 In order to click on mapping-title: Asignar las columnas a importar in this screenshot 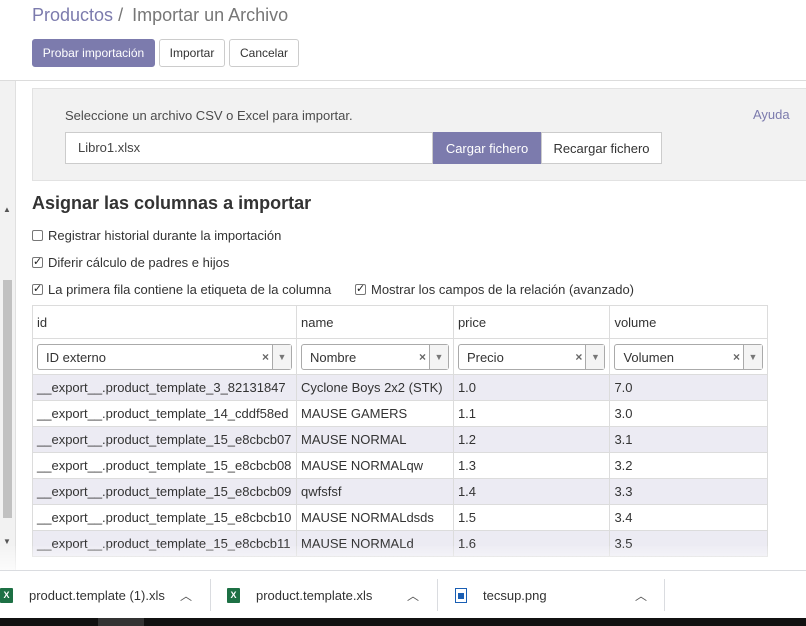, I will do `click(172, 203)`.